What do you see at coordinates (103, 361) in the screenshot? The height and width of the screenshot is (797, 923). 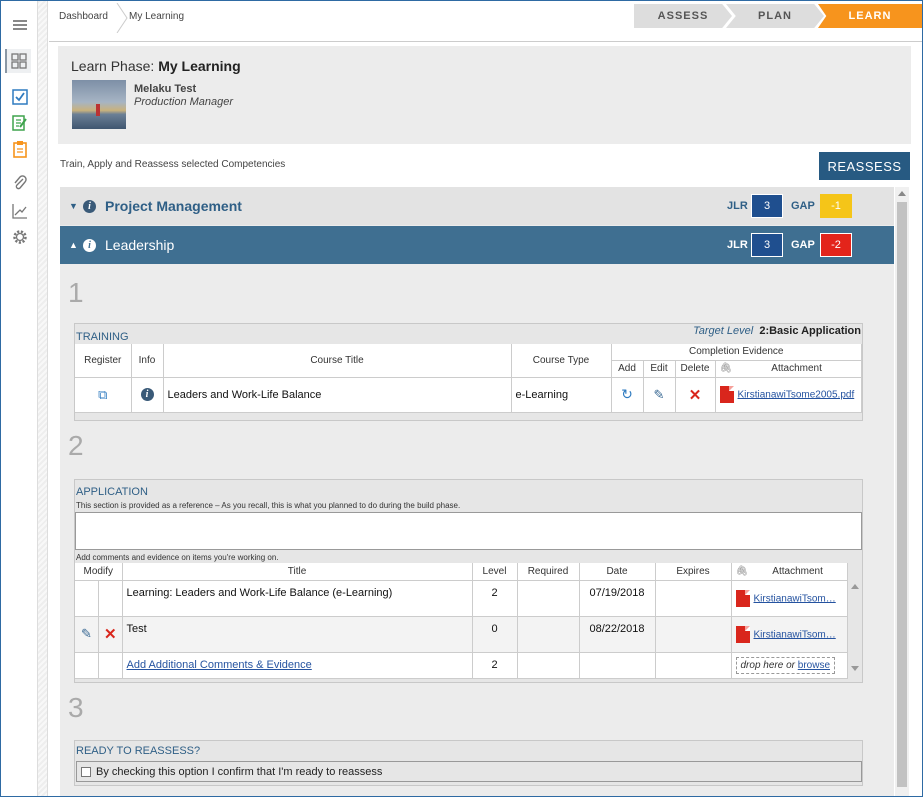 I see `col-register: Register` at bounding box center [103, 361].